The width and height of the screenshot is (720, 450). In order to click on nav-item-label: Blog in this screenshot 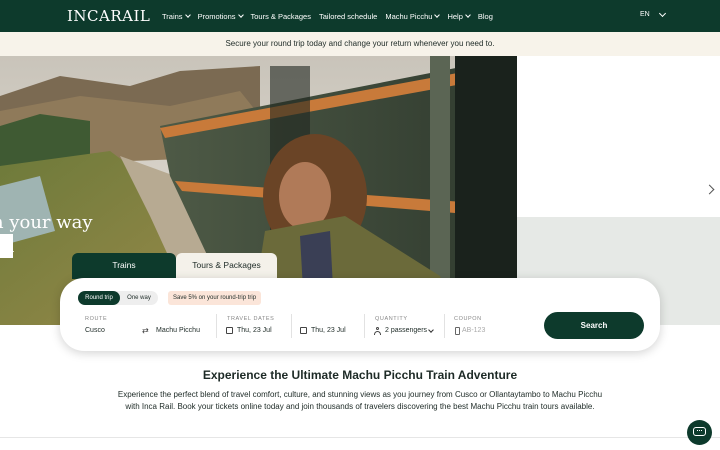, I will do `click(485, 16)`.